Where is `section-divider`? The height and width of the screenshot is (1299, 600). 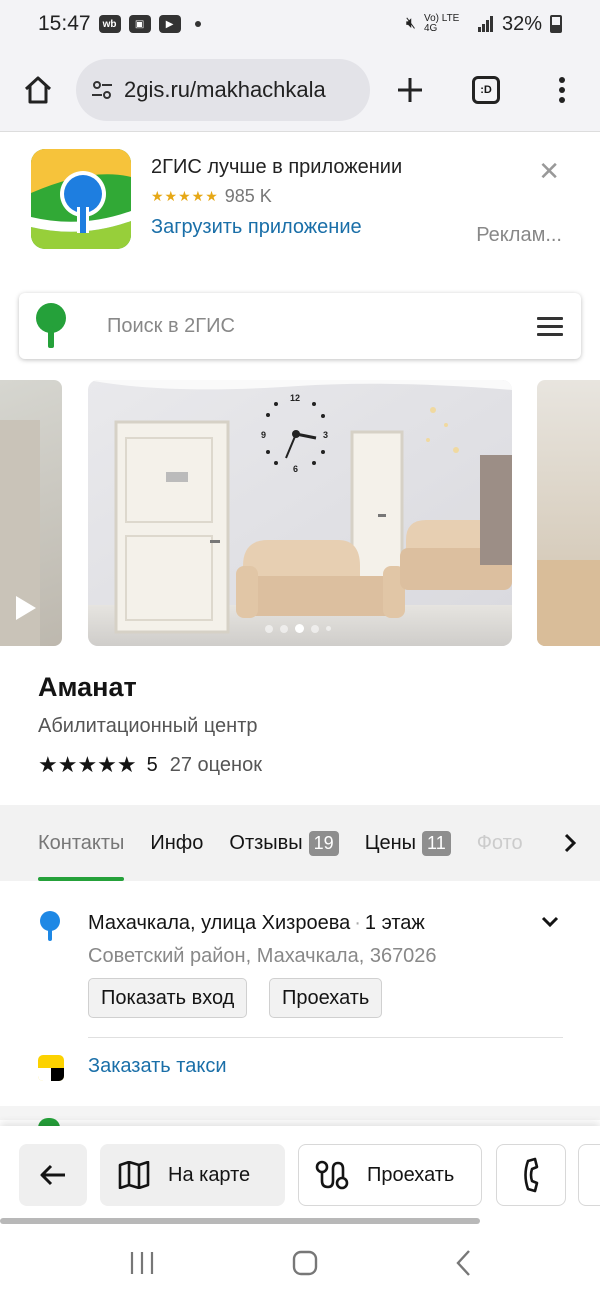
section-divider is located at coordinates (300, 1113).